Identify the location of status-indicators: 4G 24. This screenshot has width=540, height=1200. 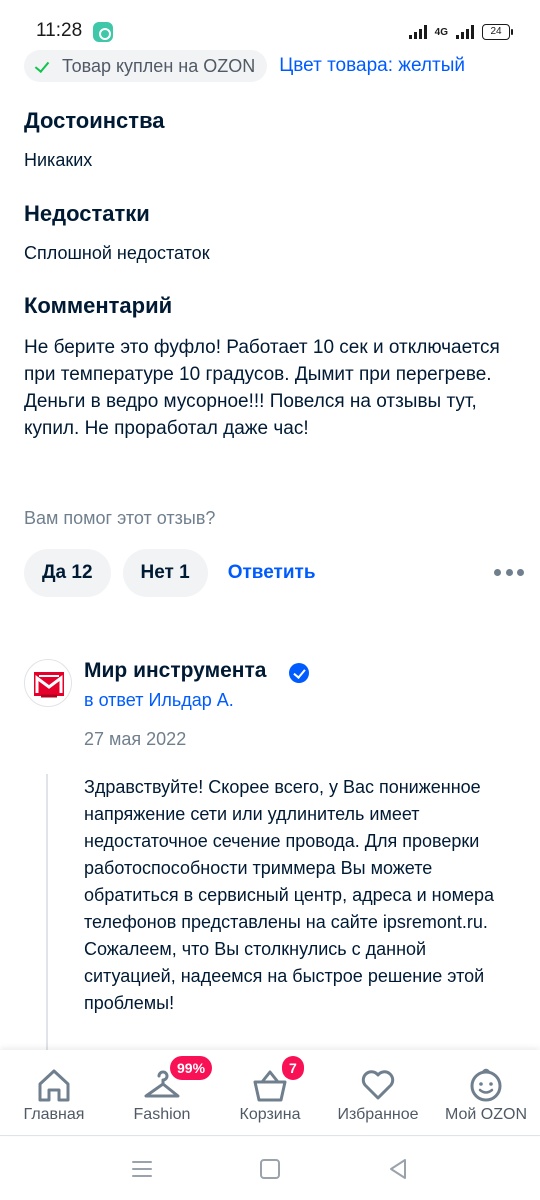
(460, 32).